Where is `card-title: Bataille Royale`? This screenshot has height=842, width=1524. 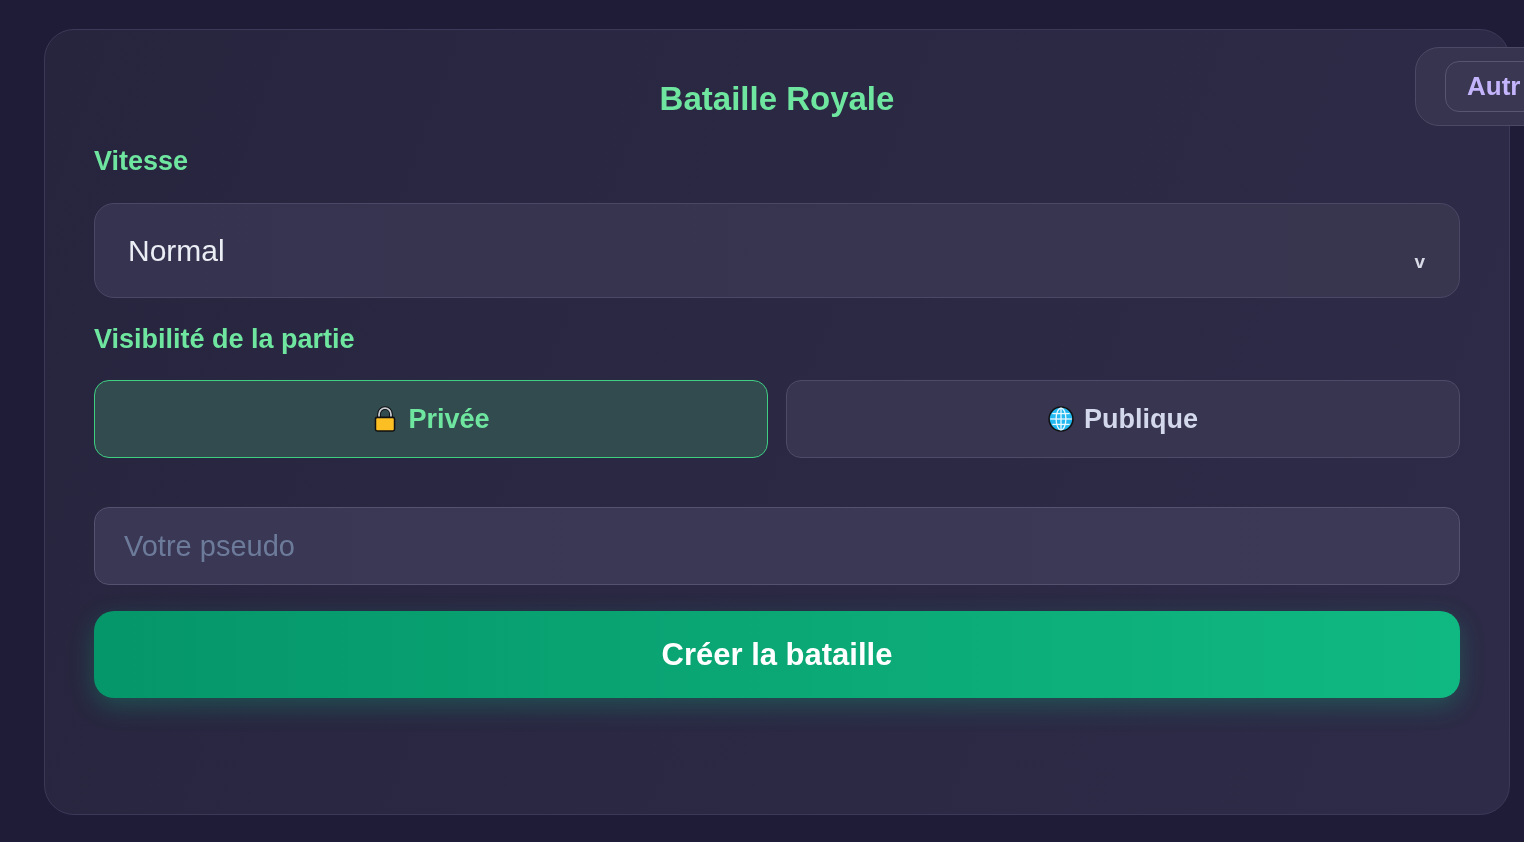
card-title: Bataille Royale is located at coordinates (777, 99).